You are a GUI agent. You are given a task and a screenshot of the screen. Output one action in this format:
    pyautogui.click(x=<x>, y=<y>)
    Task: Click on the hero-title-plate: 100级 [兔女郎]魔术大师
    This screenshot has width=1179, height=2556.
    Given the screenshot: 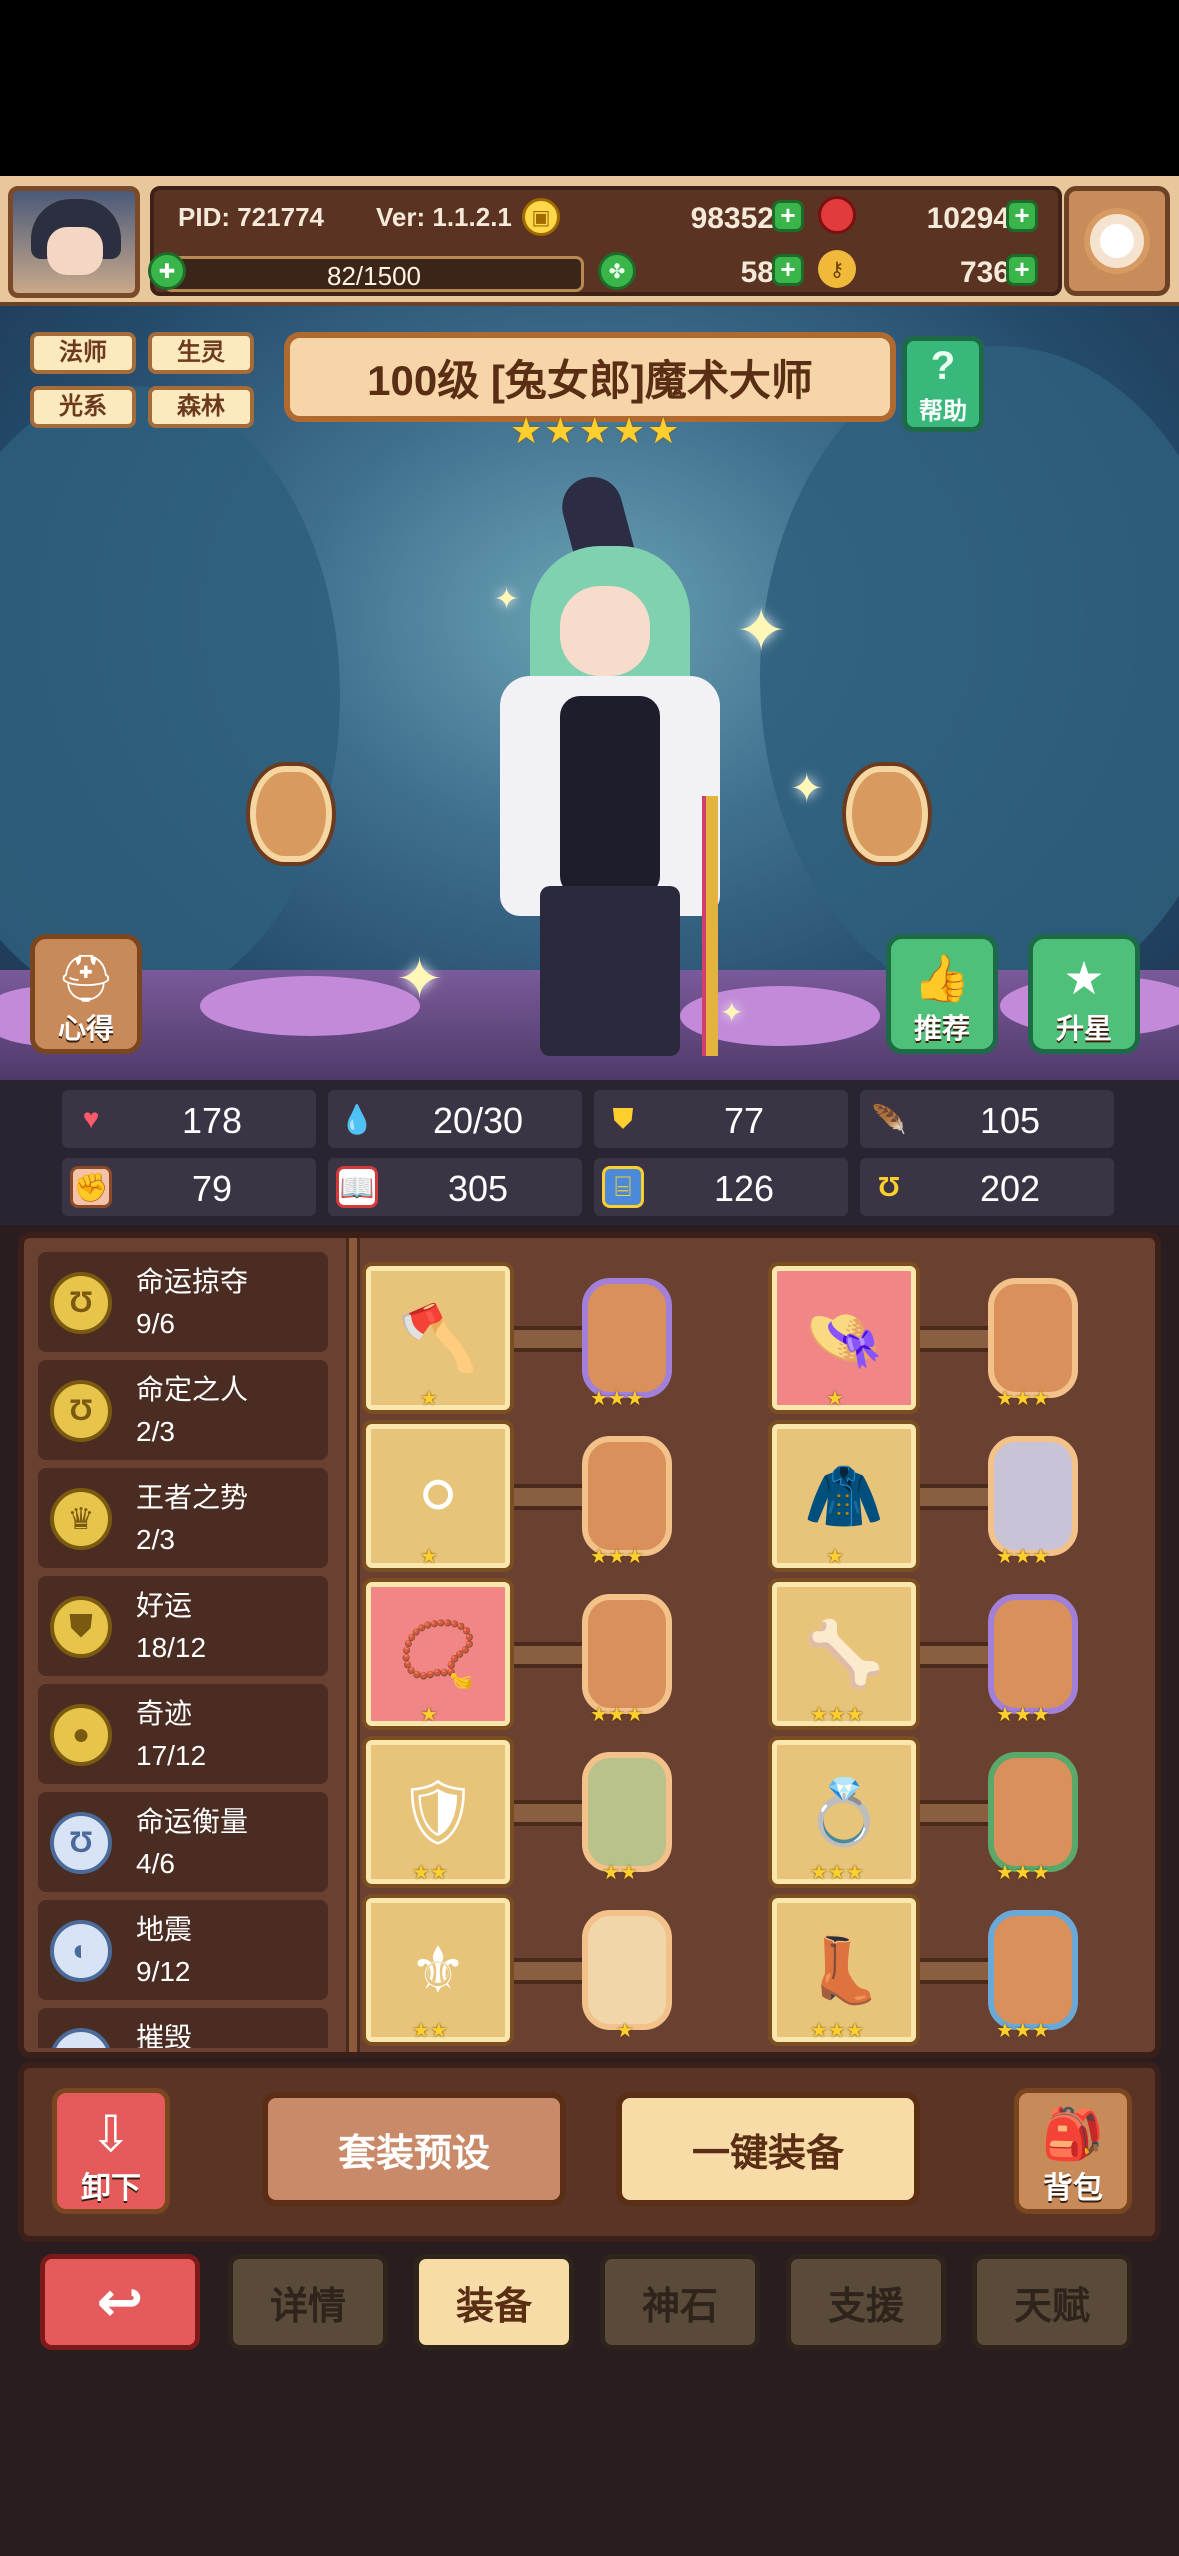 What is the action you would take?
    pyautogui.click(x=590, y=377)
    